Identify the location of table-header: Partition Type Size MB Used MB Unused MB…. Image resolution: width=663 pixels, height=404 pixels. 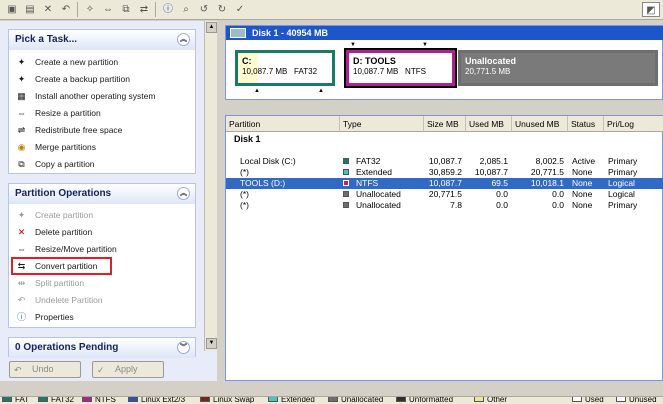
(444, 124).